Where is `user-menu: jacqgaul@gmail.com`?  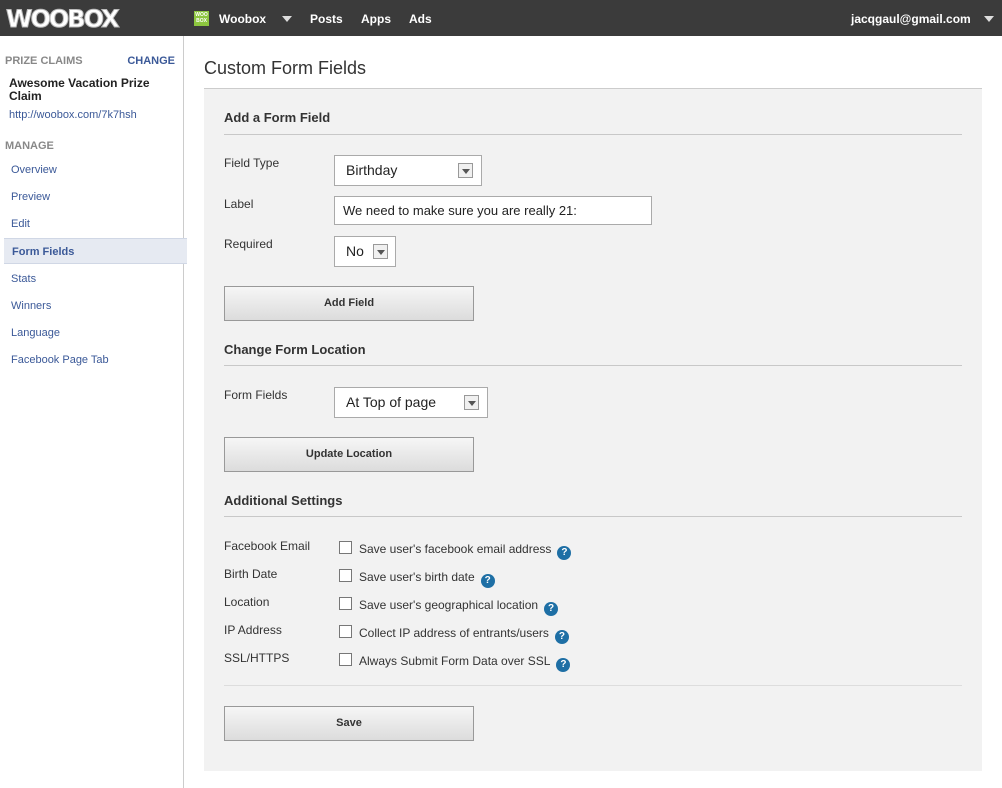 user-menu: jacqgaul@gmail.com is located at coordinates (911, 19).